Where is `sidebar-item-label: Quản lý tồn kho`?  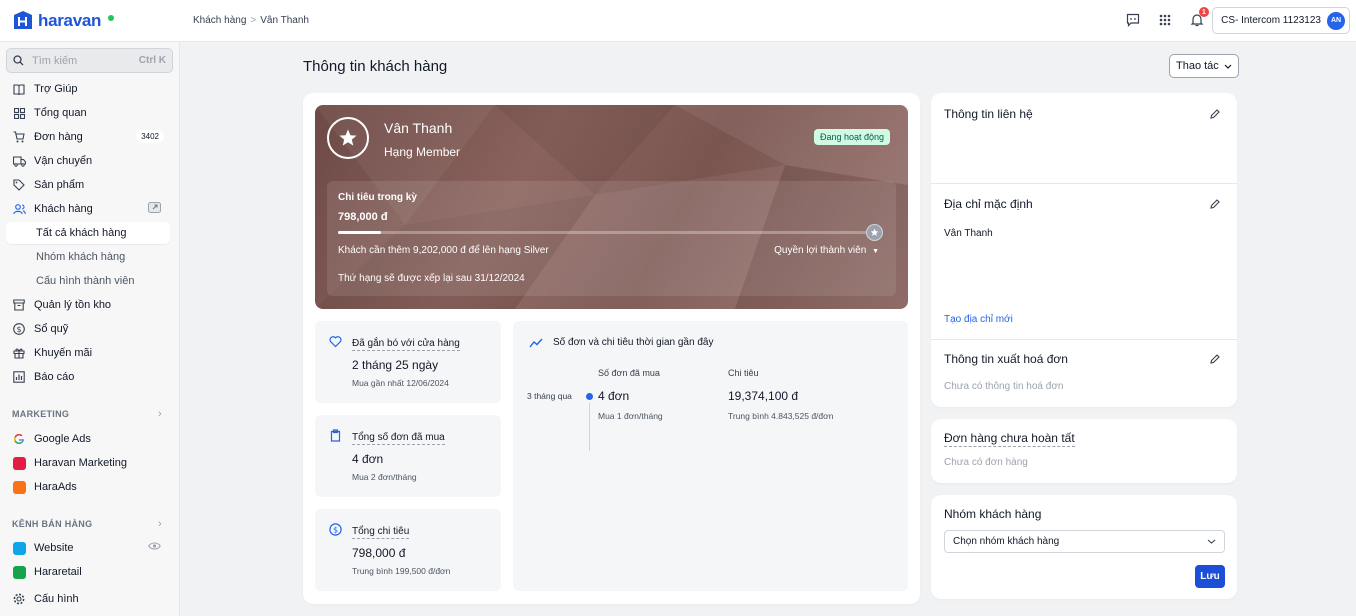
sidebar-item-label: Quản lý tồn kho is located at coordinates (73, 305).